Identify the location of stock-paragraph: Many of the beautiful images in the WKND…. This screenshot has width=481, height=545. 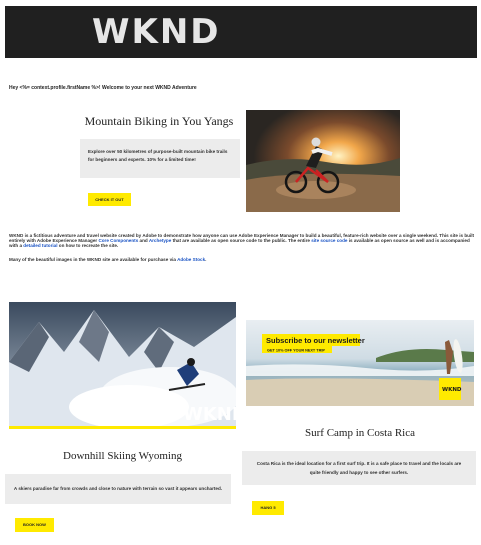
(242, 259).